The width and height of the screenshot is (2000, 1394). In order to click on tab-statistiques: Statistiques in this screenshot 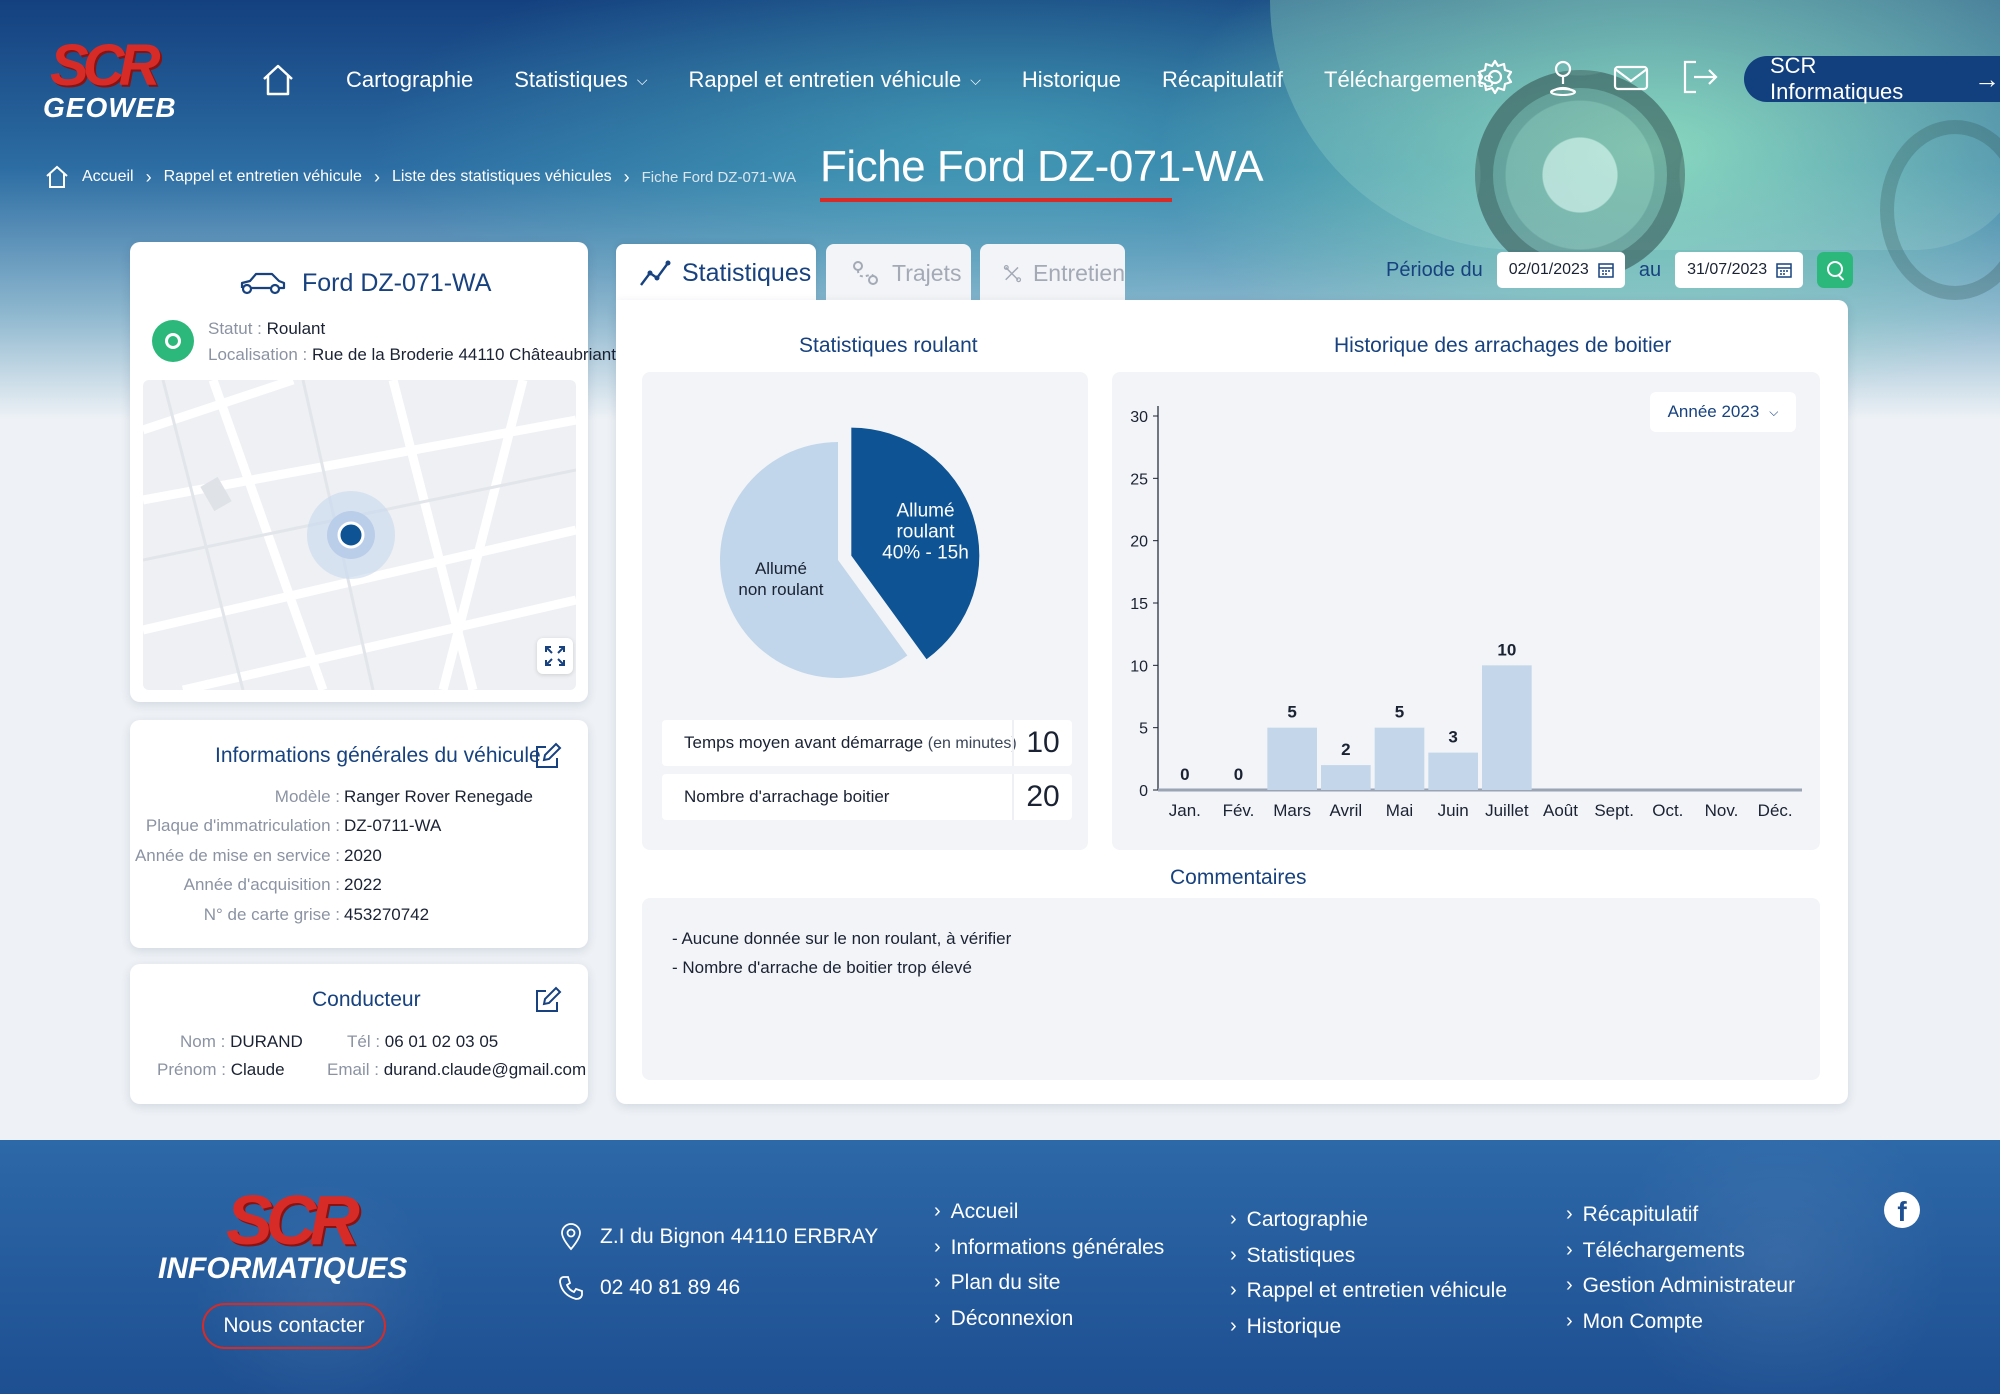, I will do `click(716, 273)`.